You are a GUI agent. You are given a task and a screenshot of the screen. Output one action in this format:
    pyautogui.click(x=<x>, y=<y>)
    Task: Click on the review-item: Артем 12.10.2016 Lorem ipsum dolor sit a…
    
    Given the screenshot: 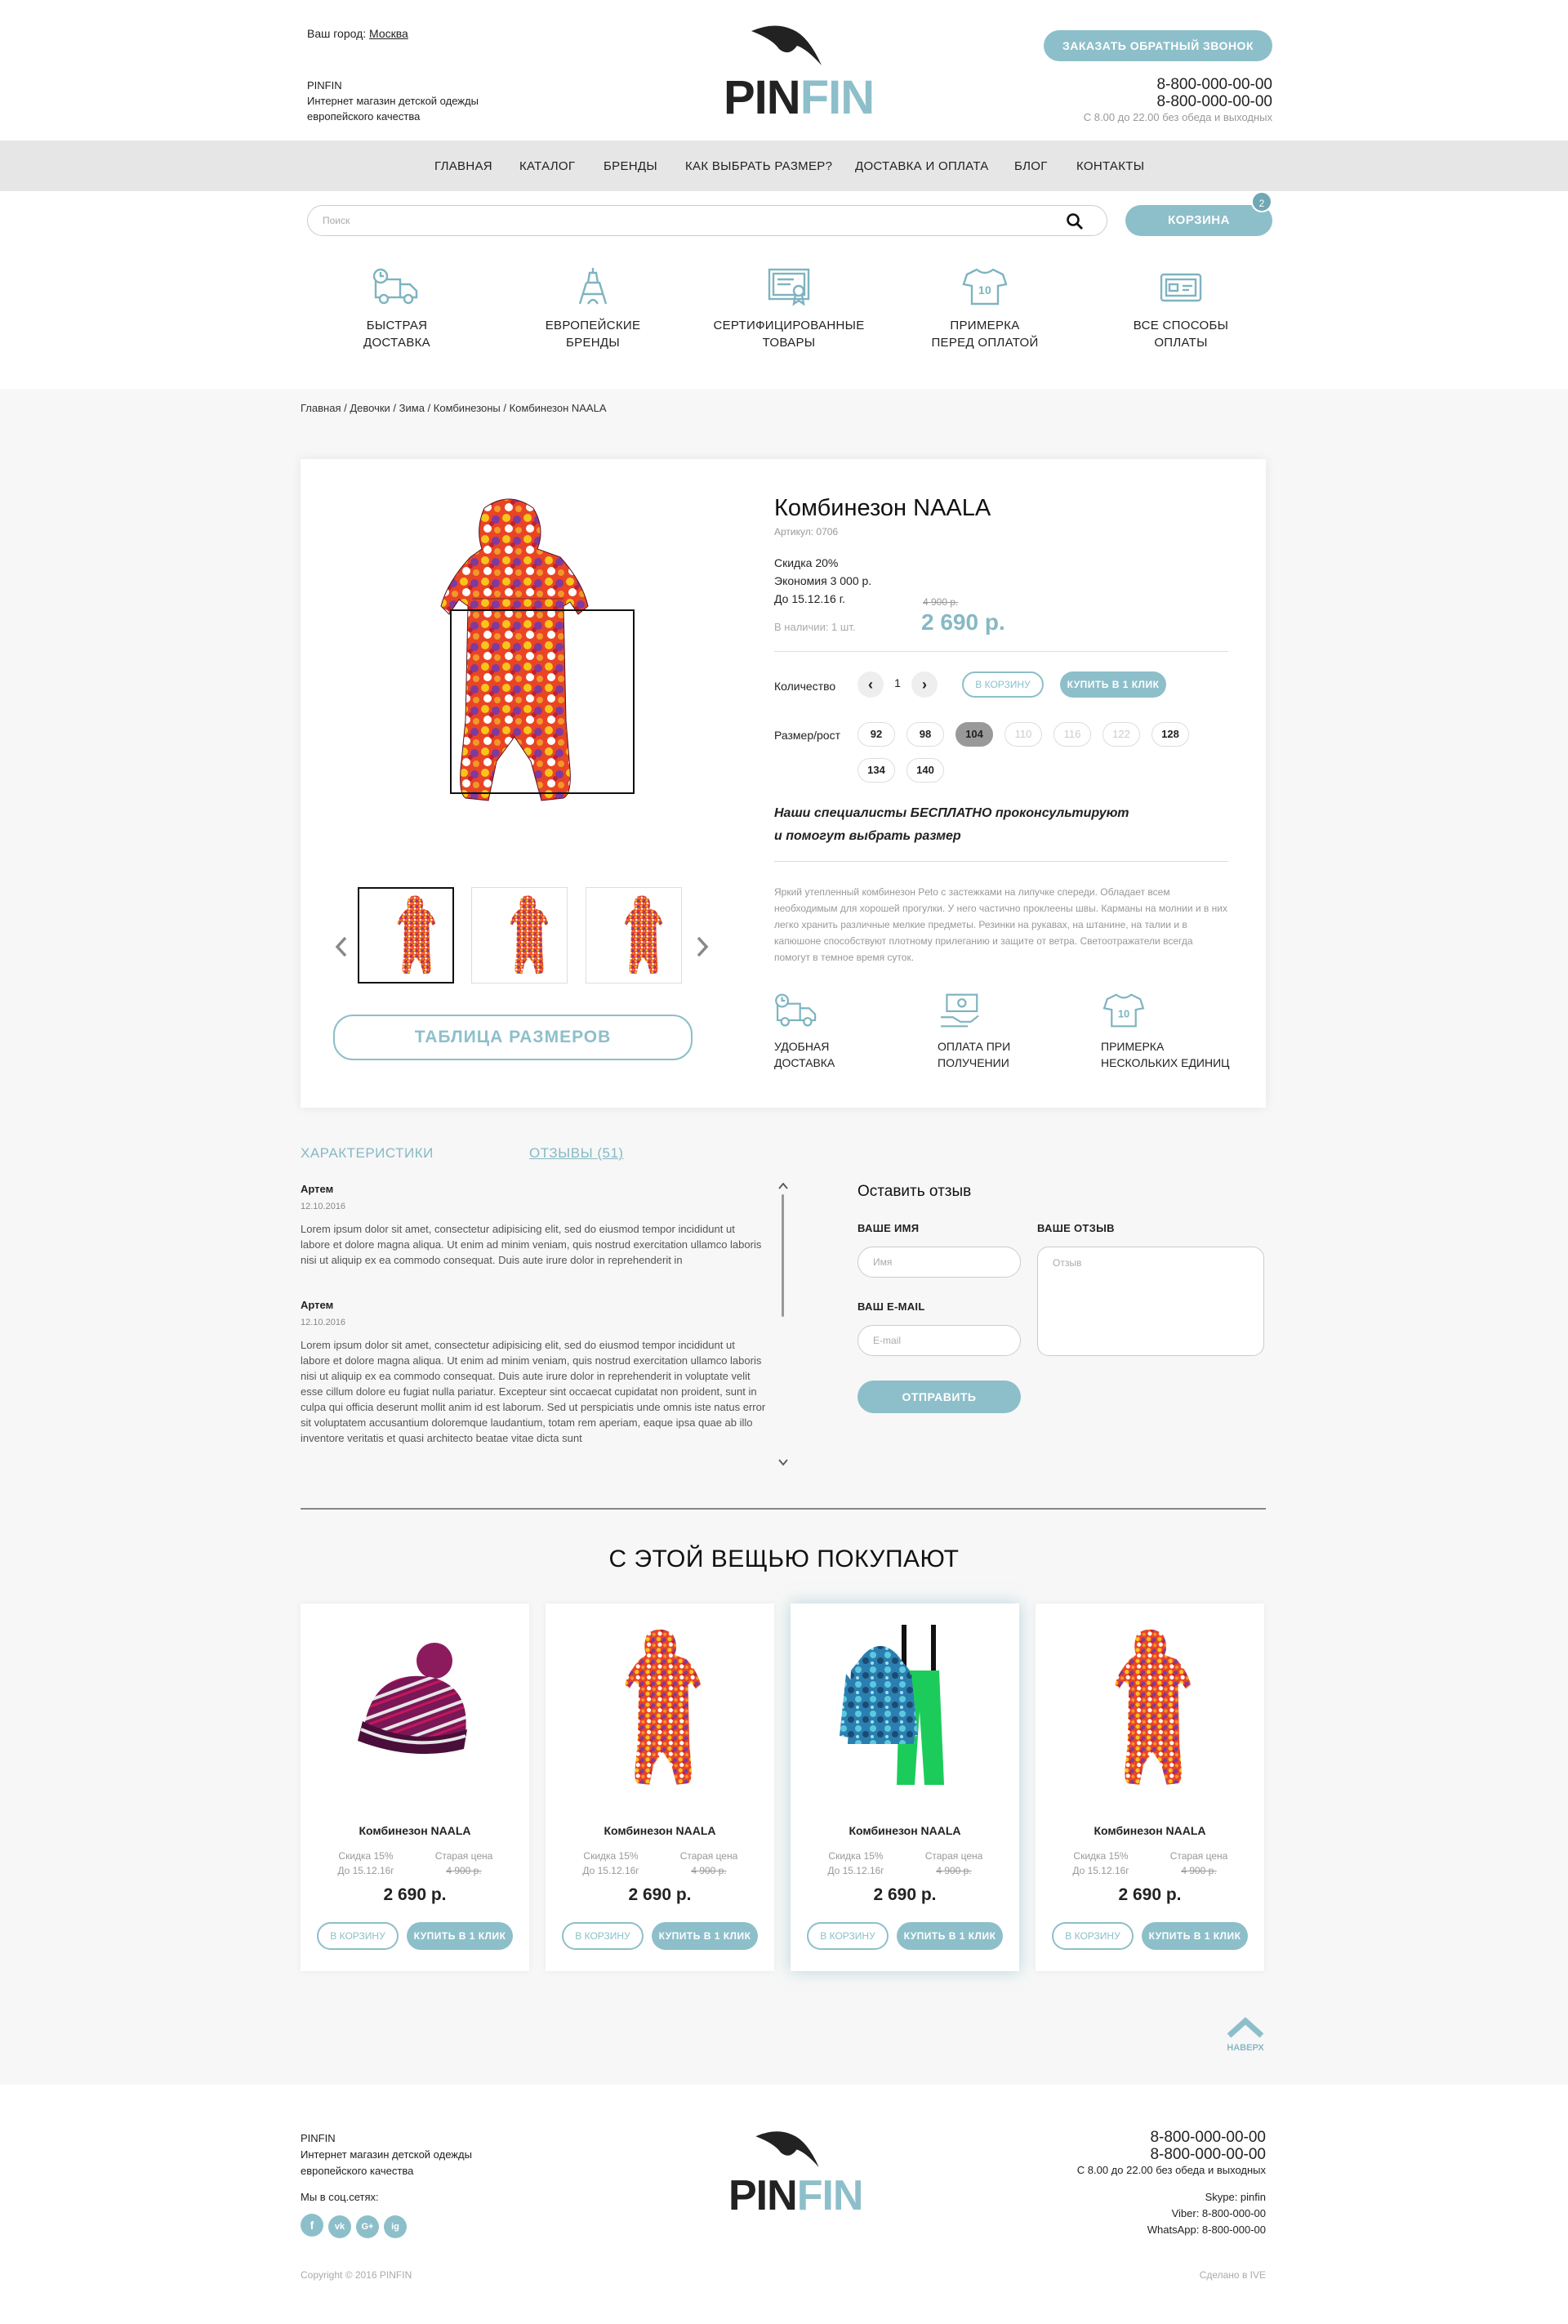 What is the action you would take?
    pyautogui.click(x=537, y=1225)
    